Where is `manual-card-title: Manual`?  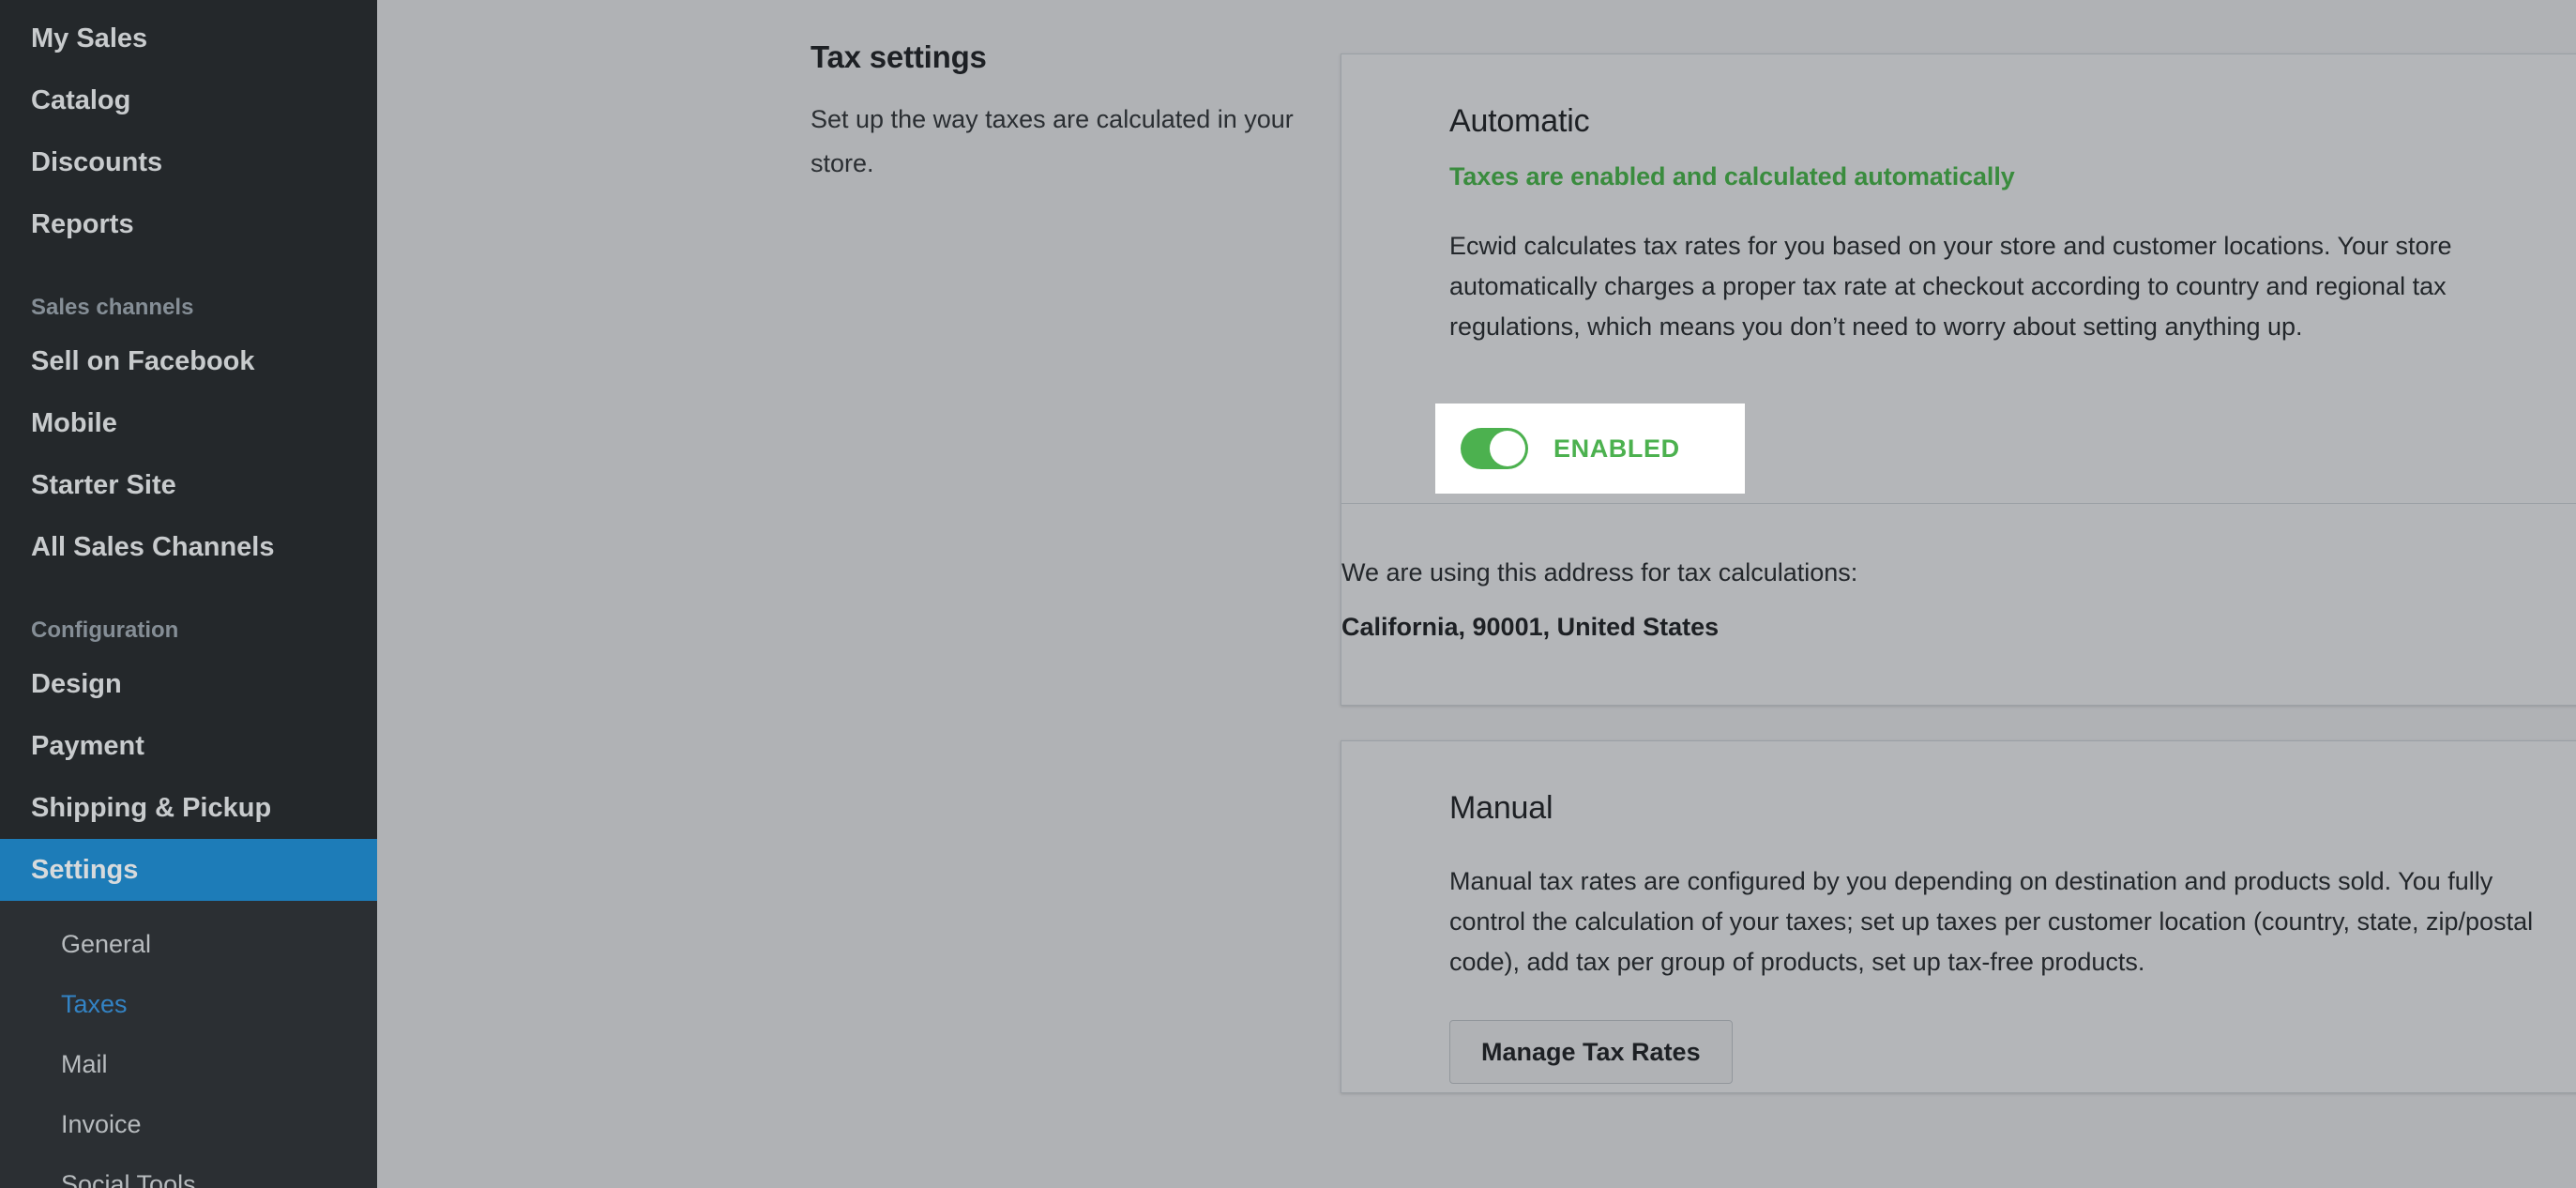 manual-card-title: Manual is located at coordinates (1501, 808).